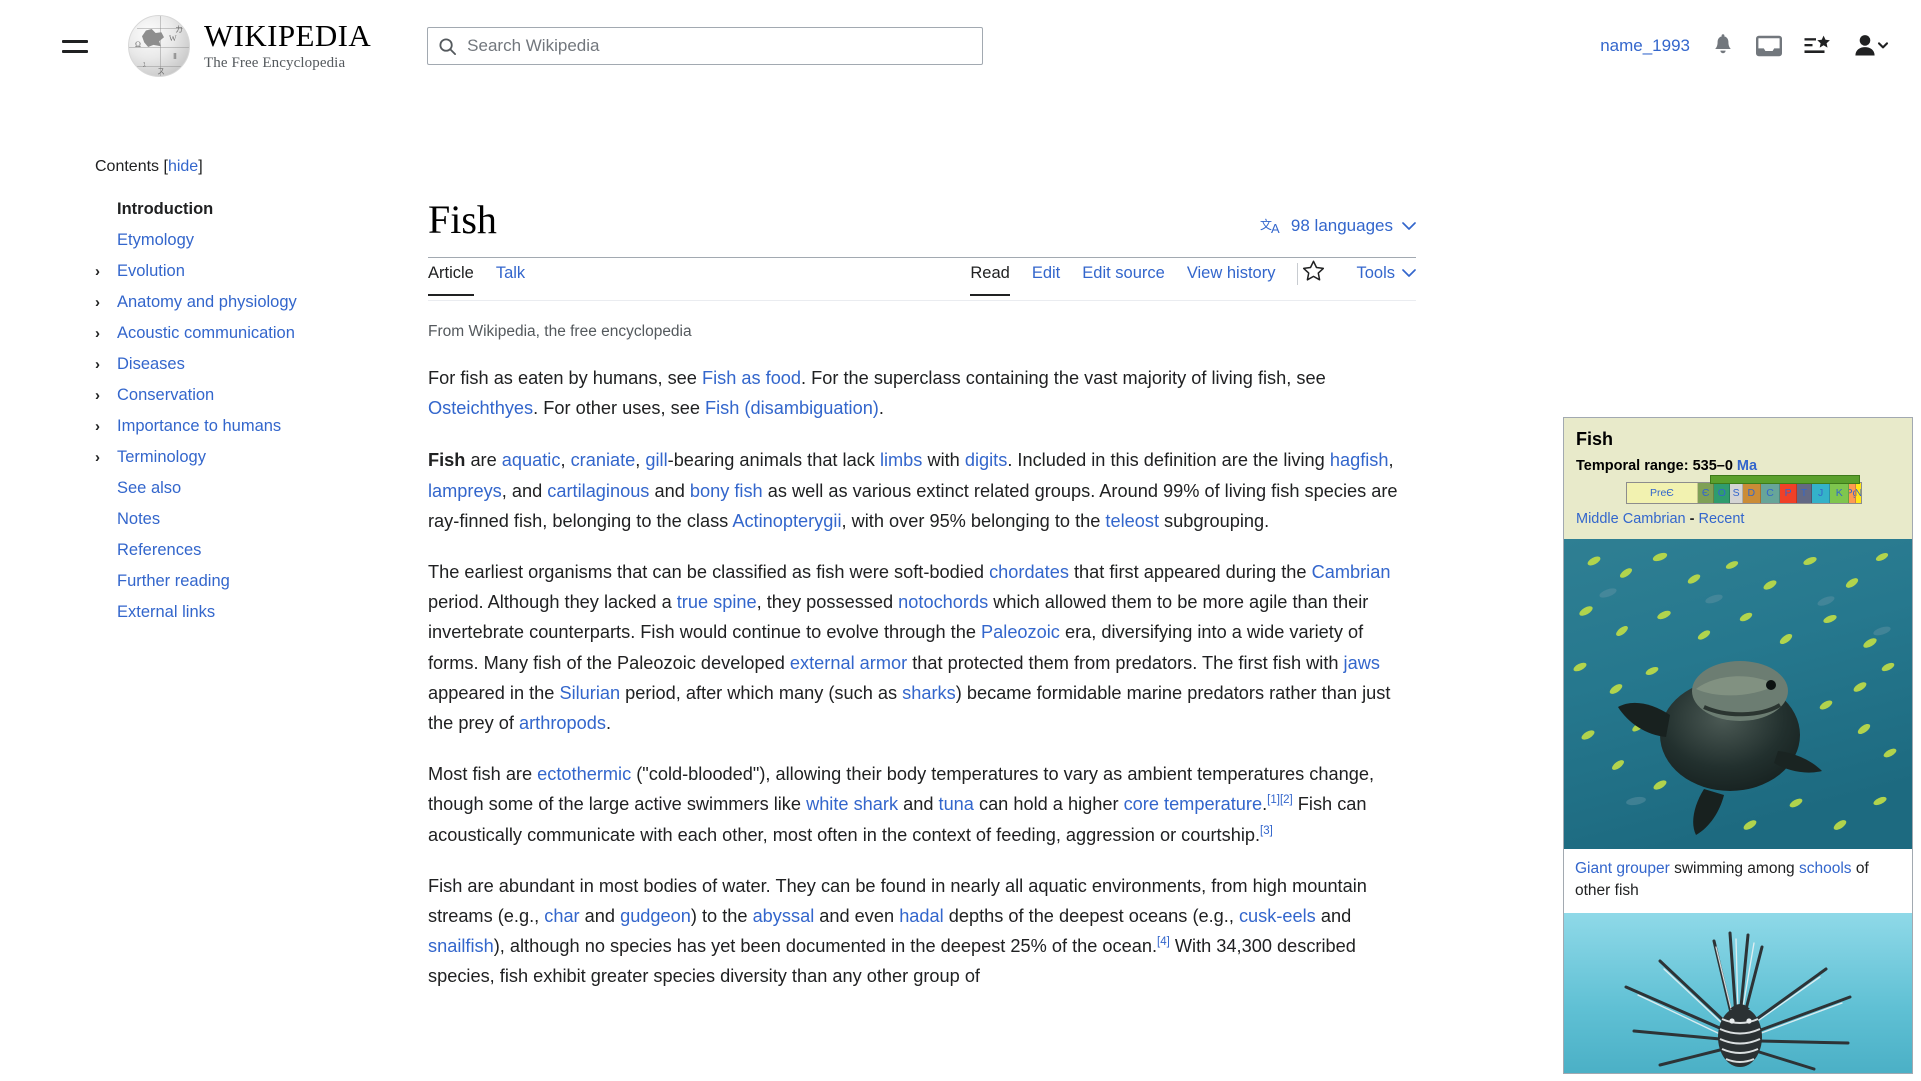 This screenshot has height=1081, width=1921. What do you see at coordinates (1163, 942) in the screenshot?
I see `reference-4: [4]` at bounding box center [1163, 942].